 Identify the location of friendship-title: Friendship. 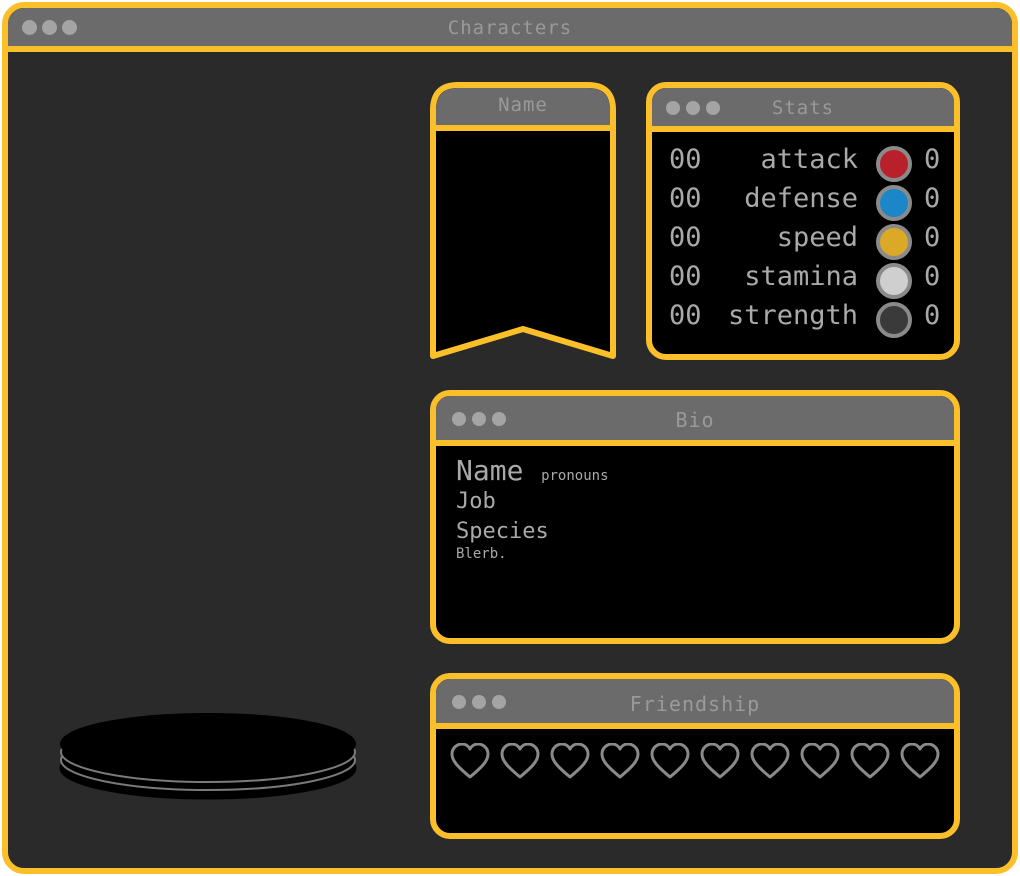
(695, 704).